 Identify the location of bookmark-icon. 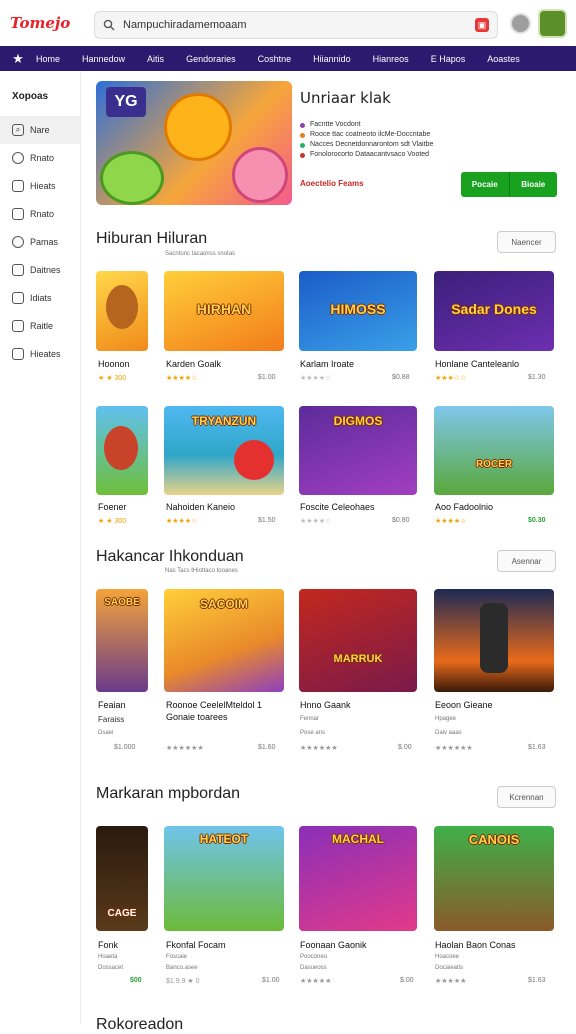
(18, 354).